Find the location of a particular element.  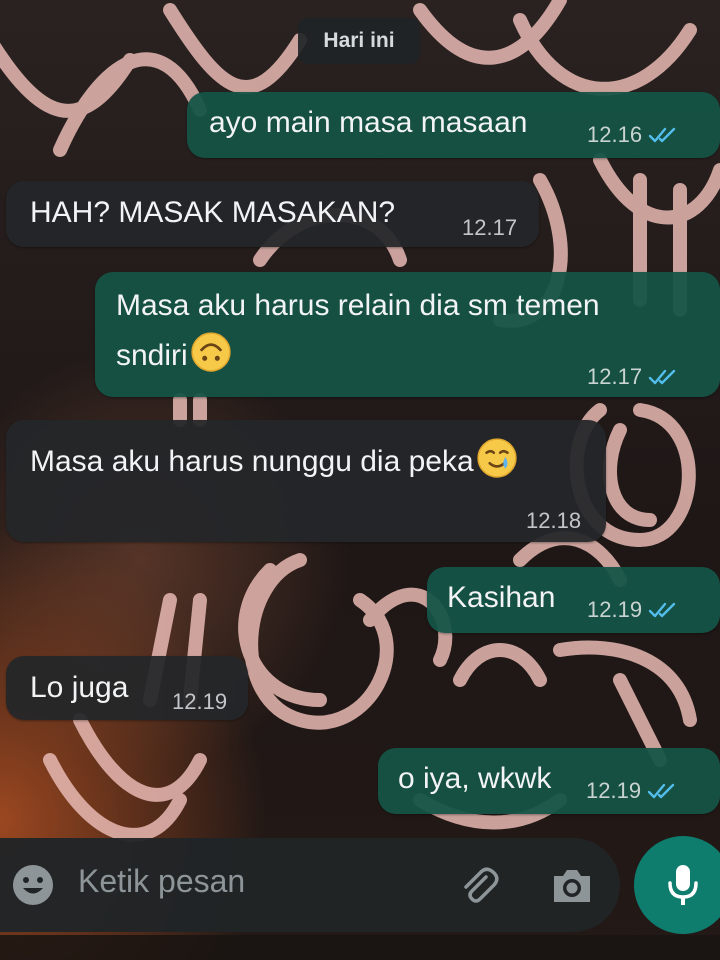

message-time: 12.18 is located at coordinates (554, 520).